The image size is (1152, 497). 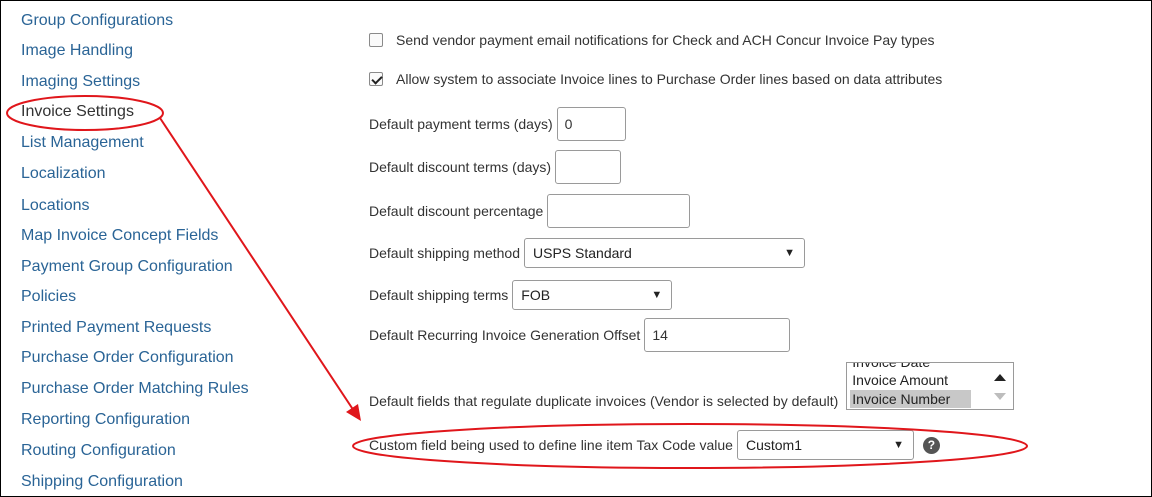 I want to click on listbox-option: Invoice Date, so click(x=893, y=367).